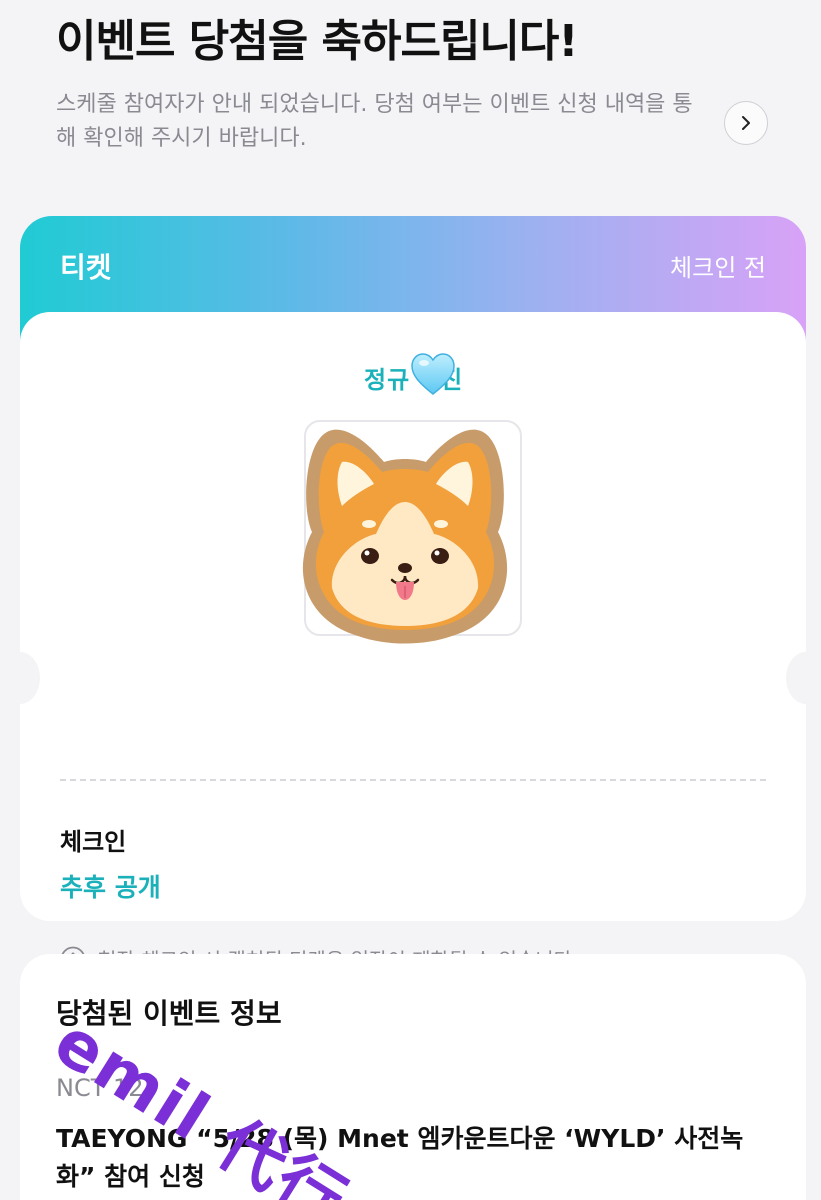  I want to click on shiba-dog-sticker-icon, so click(405, 536).